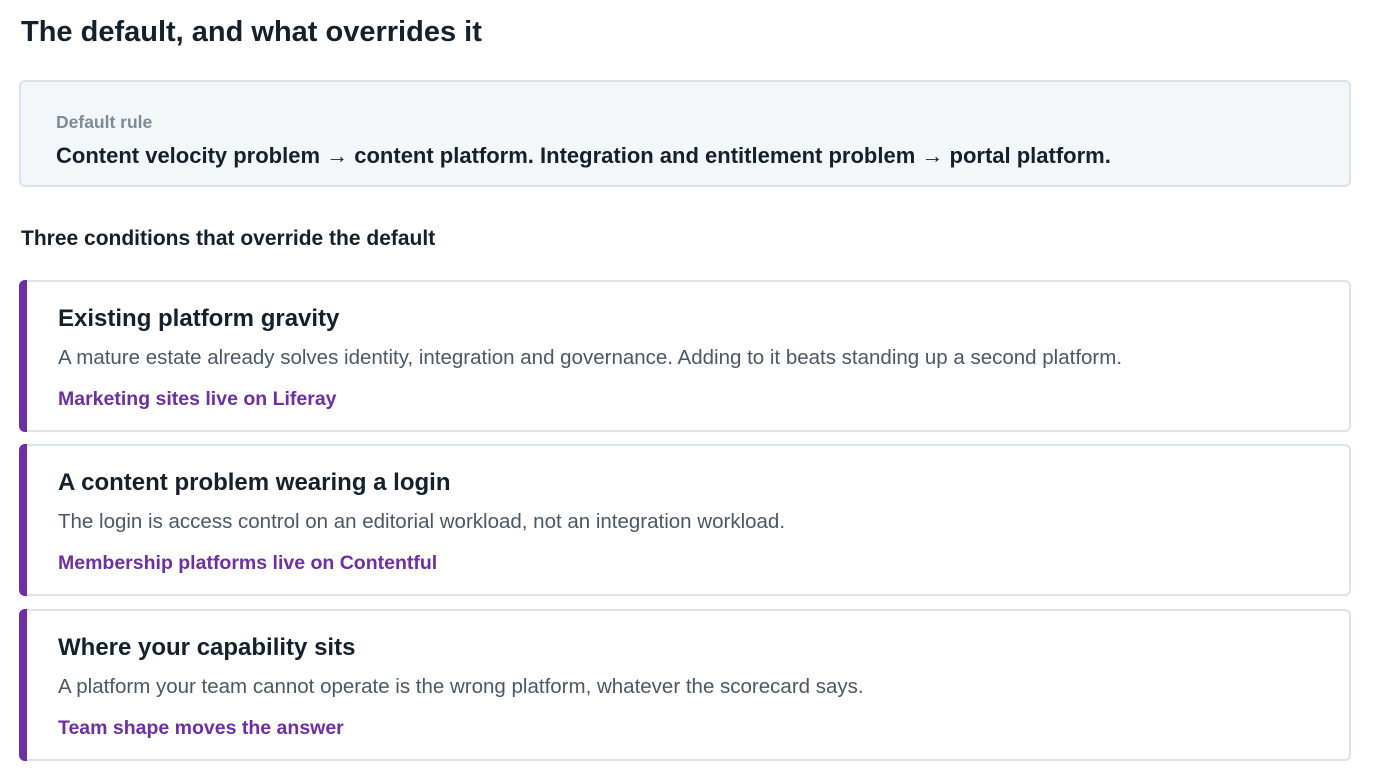  What do you see at coordinates (247, 563) in the screenshot?
I see `condition-link: Membership platforms live on Contentful` at bounding box center [247, 563].